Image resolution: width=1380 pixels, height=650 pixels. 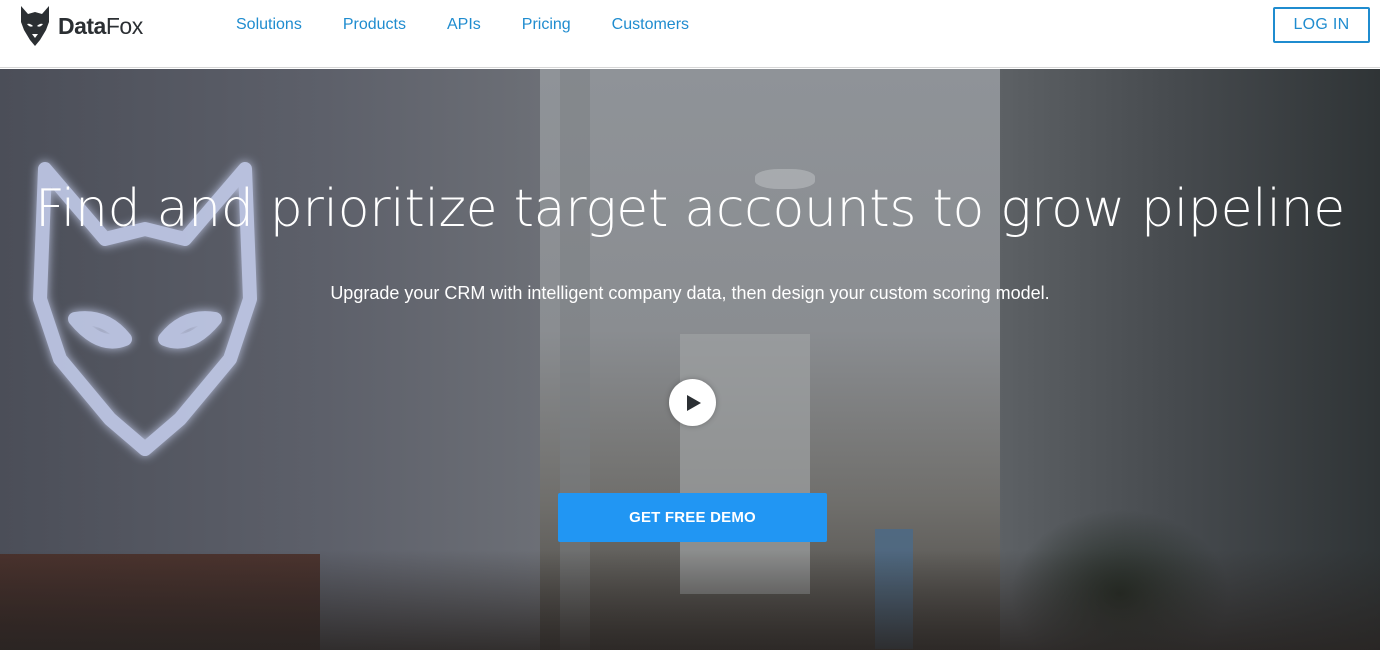 I want to click on brand-logo: DataFox, so click(x=80, y=26).